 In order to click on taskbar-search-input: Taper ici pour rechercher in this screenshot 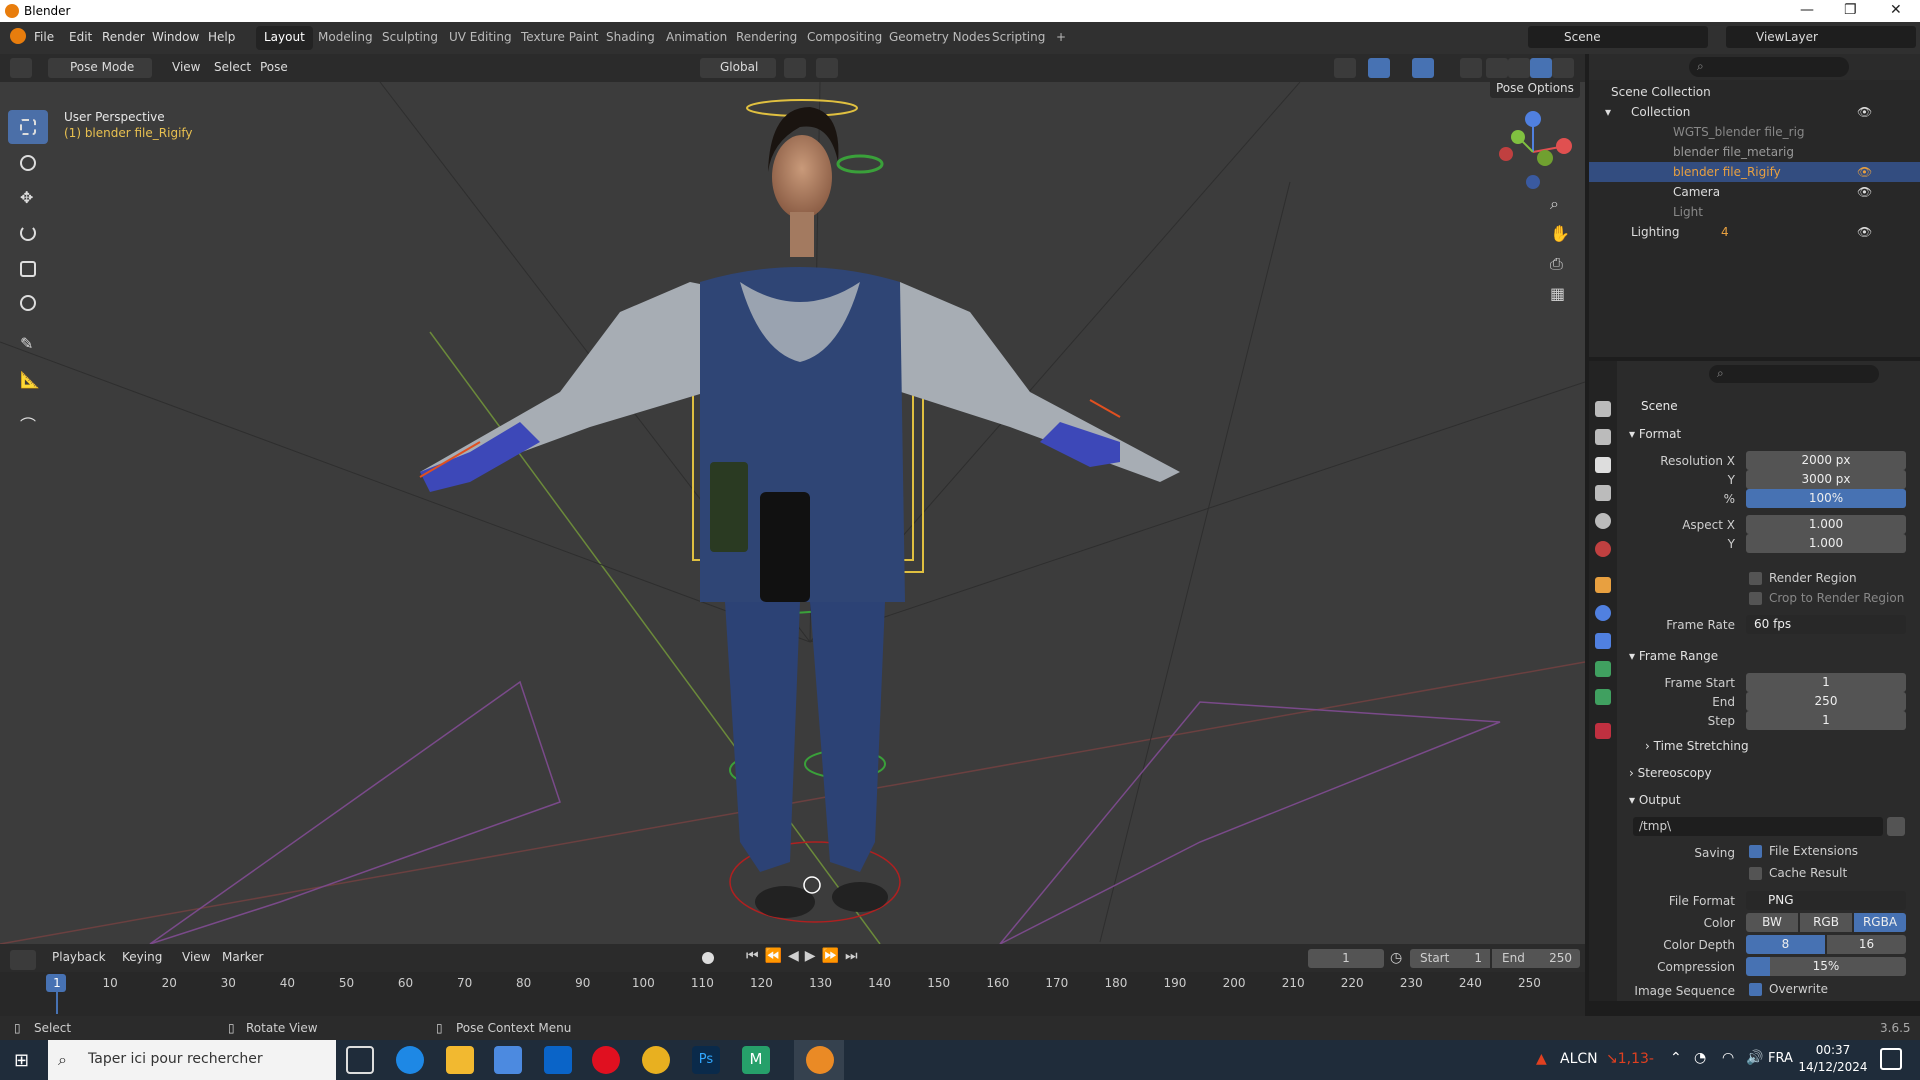, I will do `click(192, 1060)`.